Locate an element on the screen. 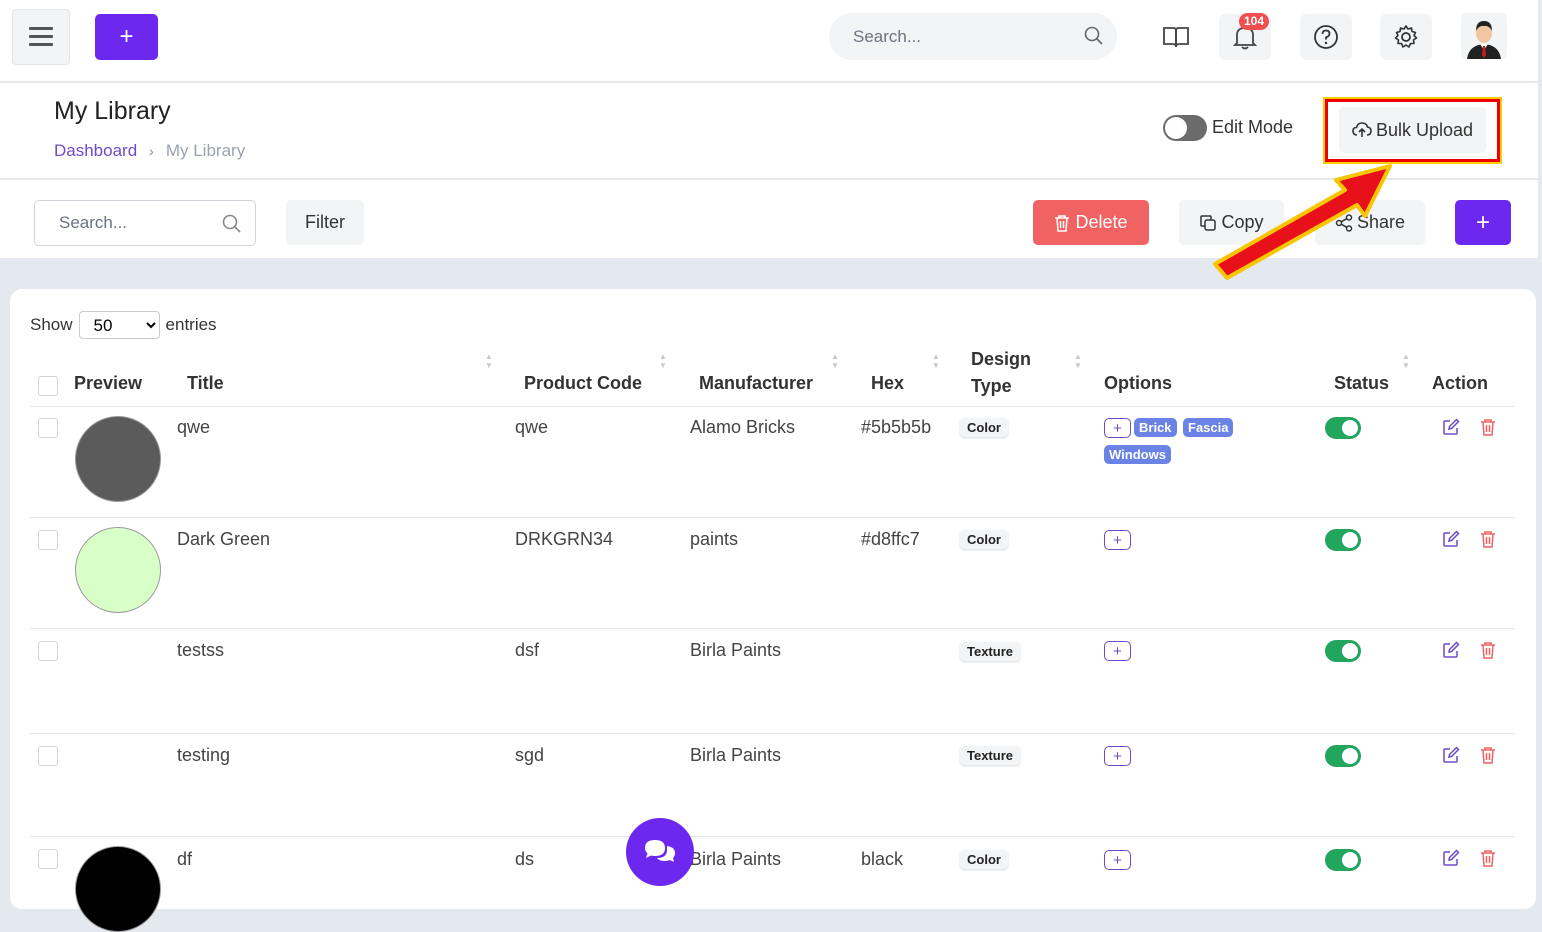 The image size is (1542, 932). edit-mode-label: Edit Mode is located at coordinates (1253, 127).